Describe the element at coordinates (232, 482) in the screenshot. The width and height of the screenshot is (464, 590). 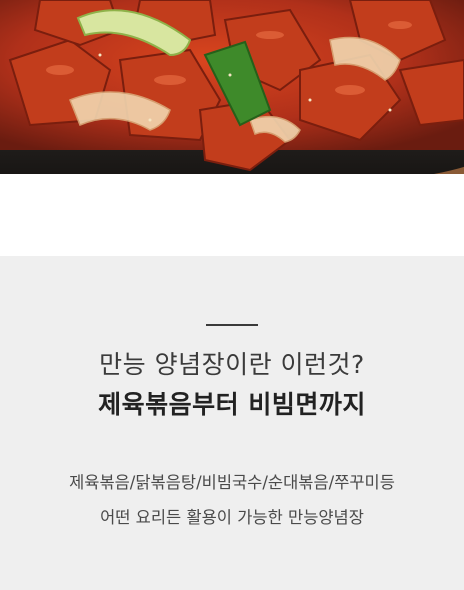
I see `intro-description-line-1: 제육볶음/닭볶음탕/비빔국수/순대볶음/쭈꾸미등` at that location.